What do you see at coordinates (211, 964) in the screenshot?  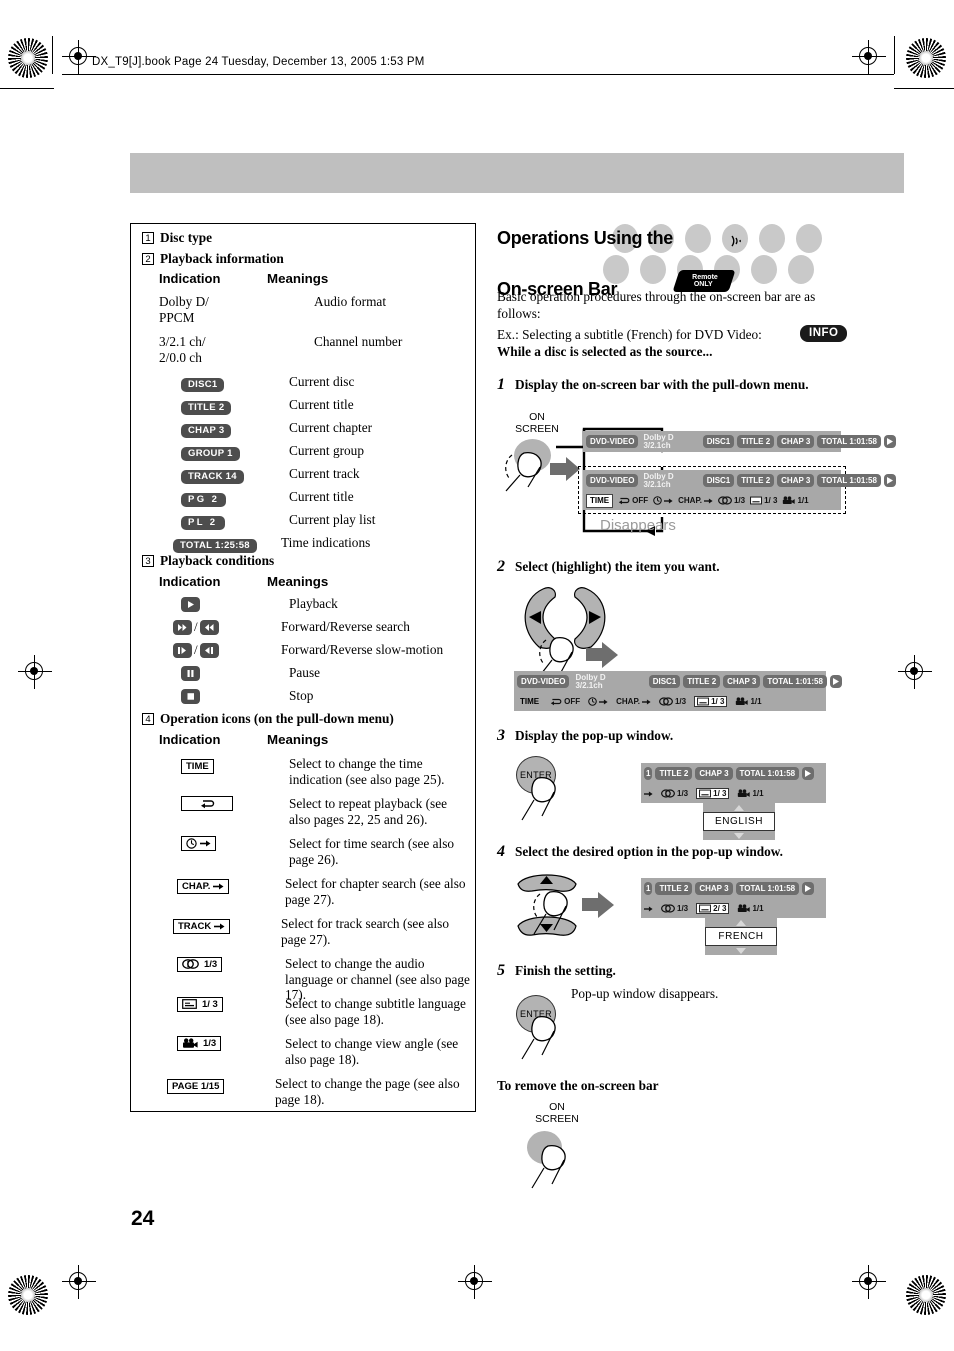 I see `audio-language-label: 1/3` at bounding box center [211, 964].